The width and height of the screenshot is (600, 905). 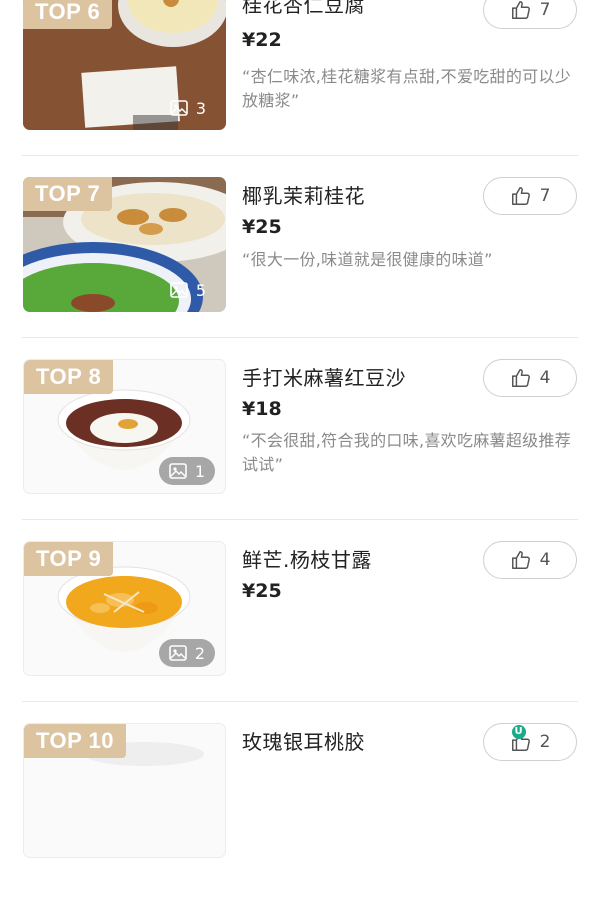 What do you see at coordinates (303, 194) in the screenshot?
I see `dish-name: 椰乳茉莉桂花` at bounding box center [303, 194].